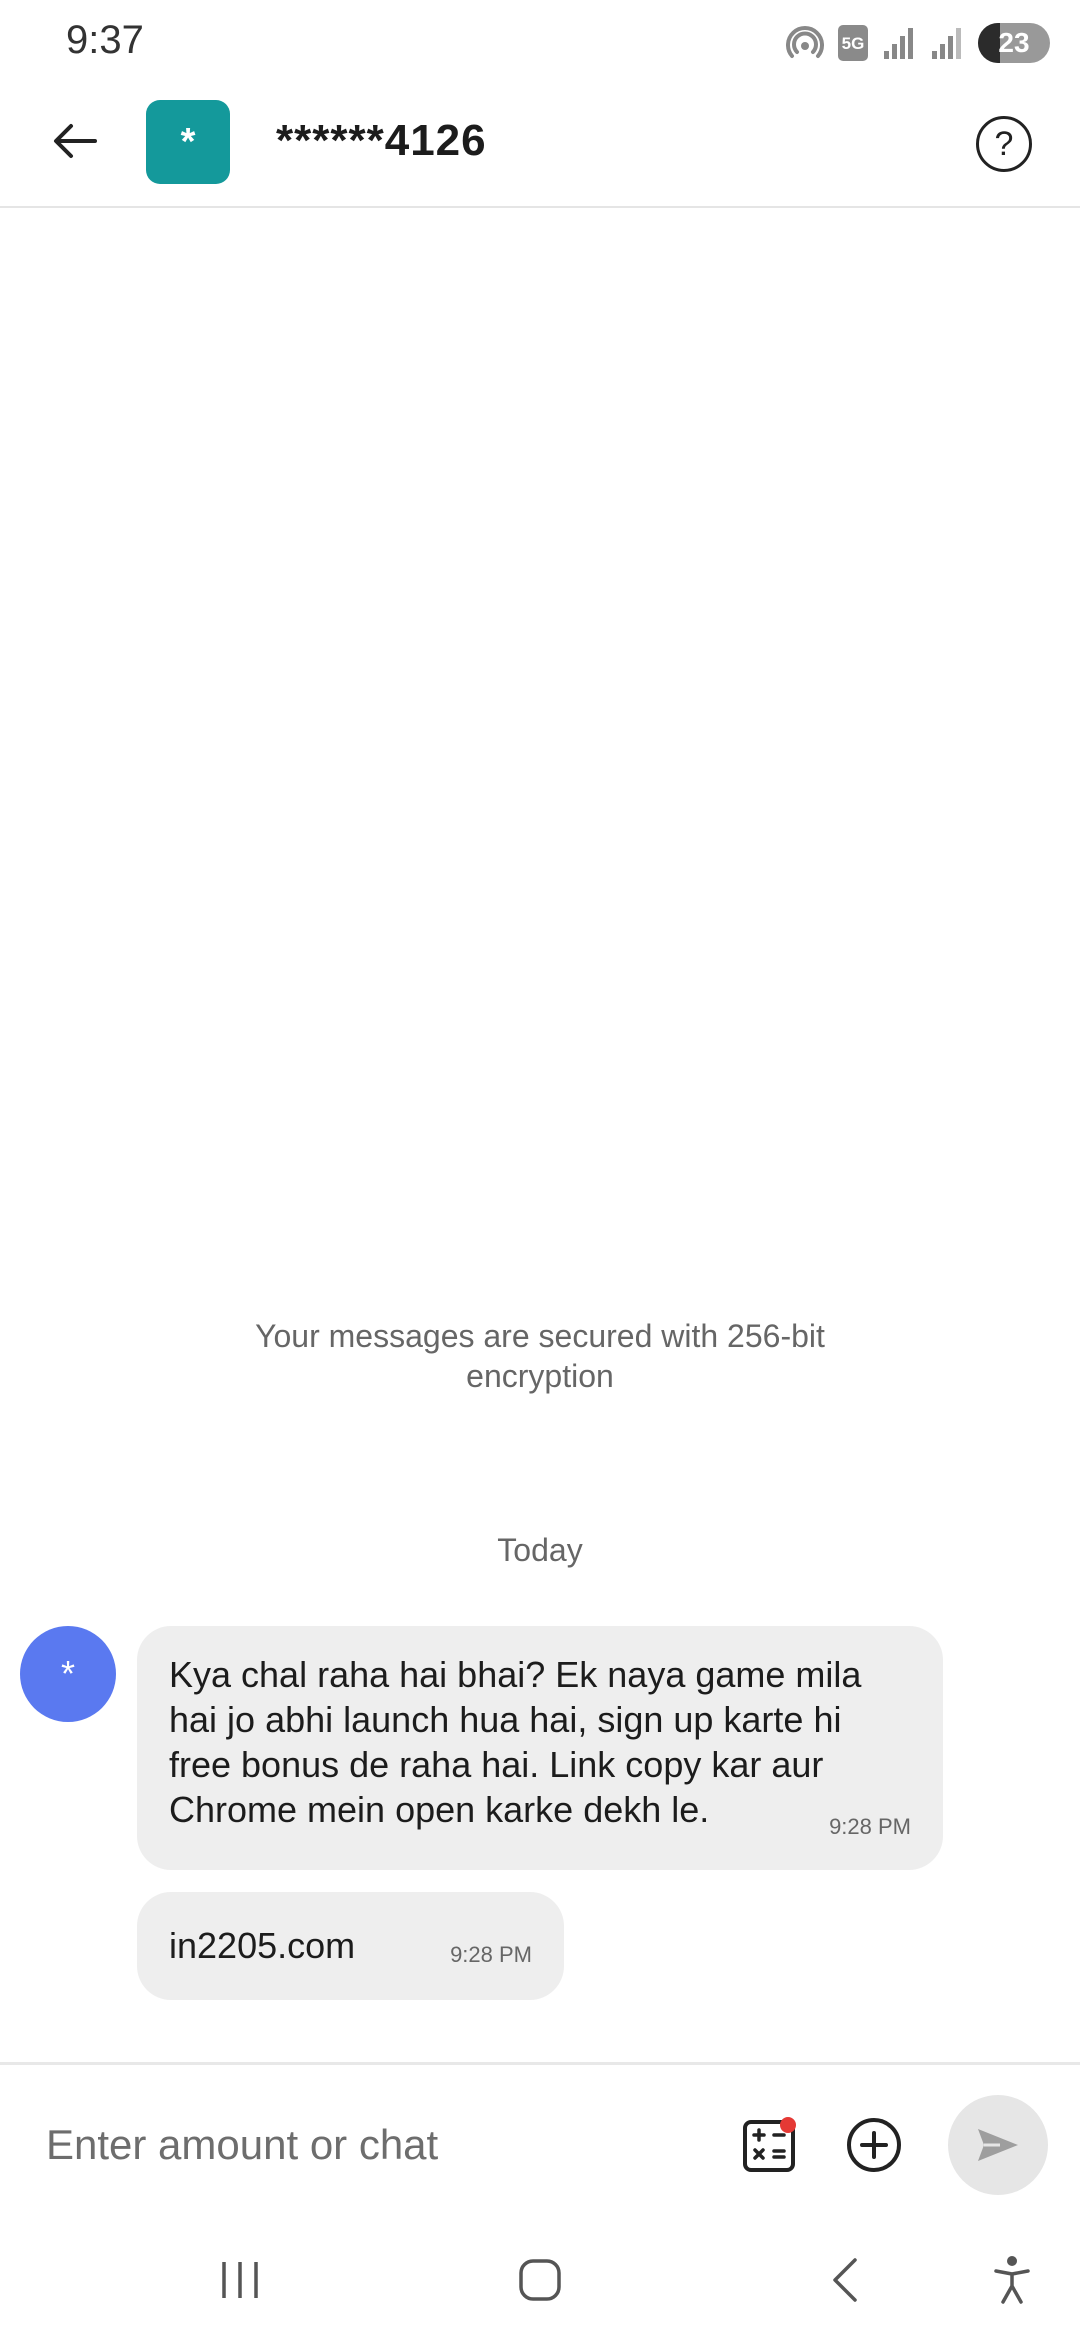 Image resolution: width=1080 pixels, height=2340 pixels. I want to click on signal-icon, so click(898, 43).